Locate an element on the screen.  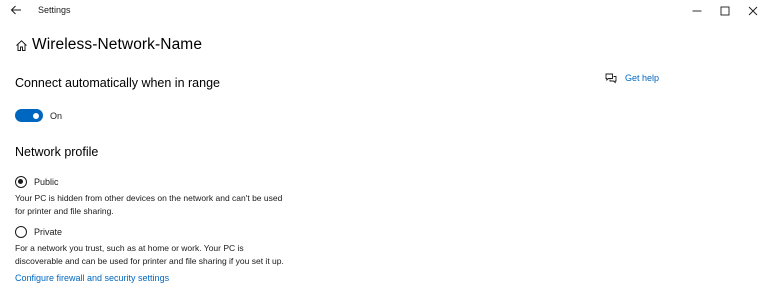
connect-toggle-row: On is located at coordinates (38, 115).